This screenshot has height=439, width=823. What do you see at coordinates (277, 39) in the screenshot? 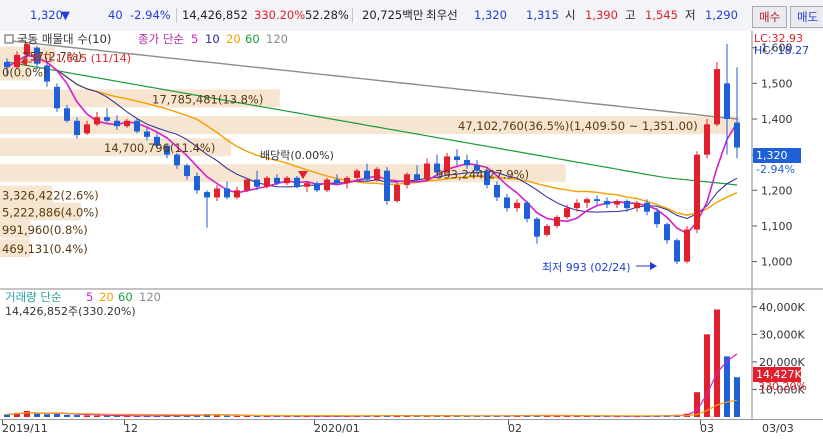
I see `ma120-legend: 120` at bounding box center [277, 39].